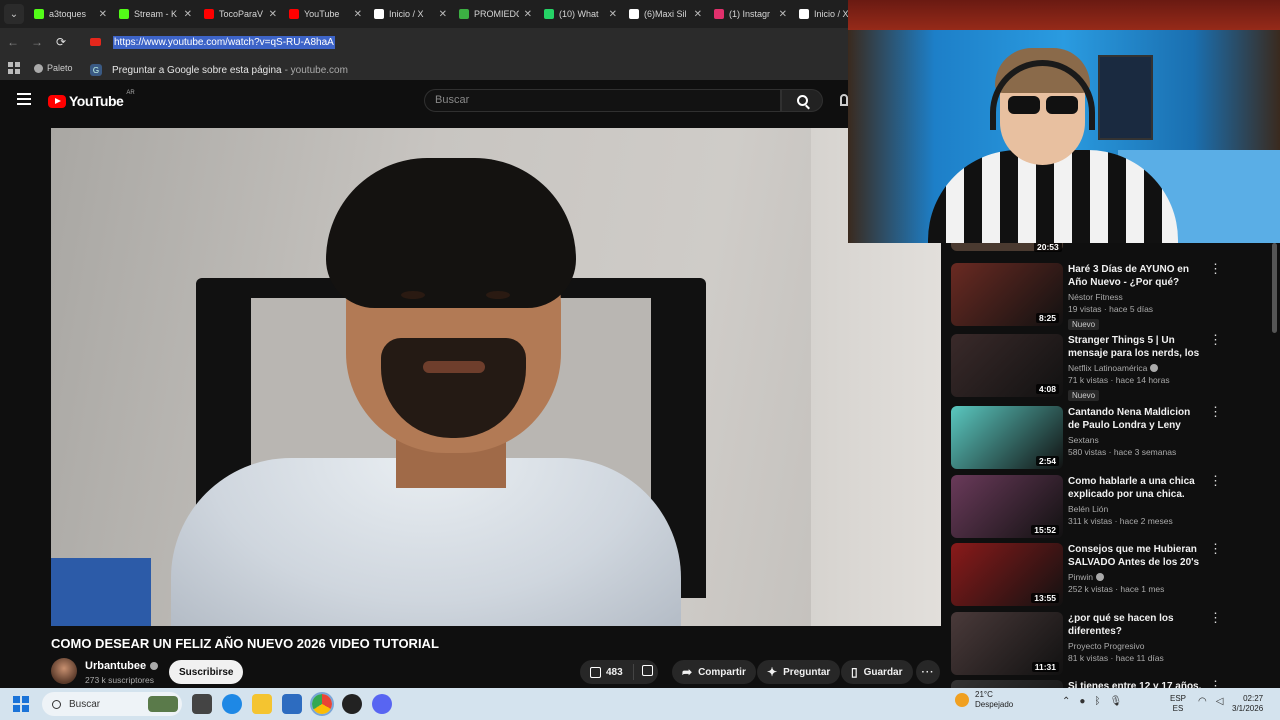  I want to click on wifi-icon: ◠, so click(1202, 701).